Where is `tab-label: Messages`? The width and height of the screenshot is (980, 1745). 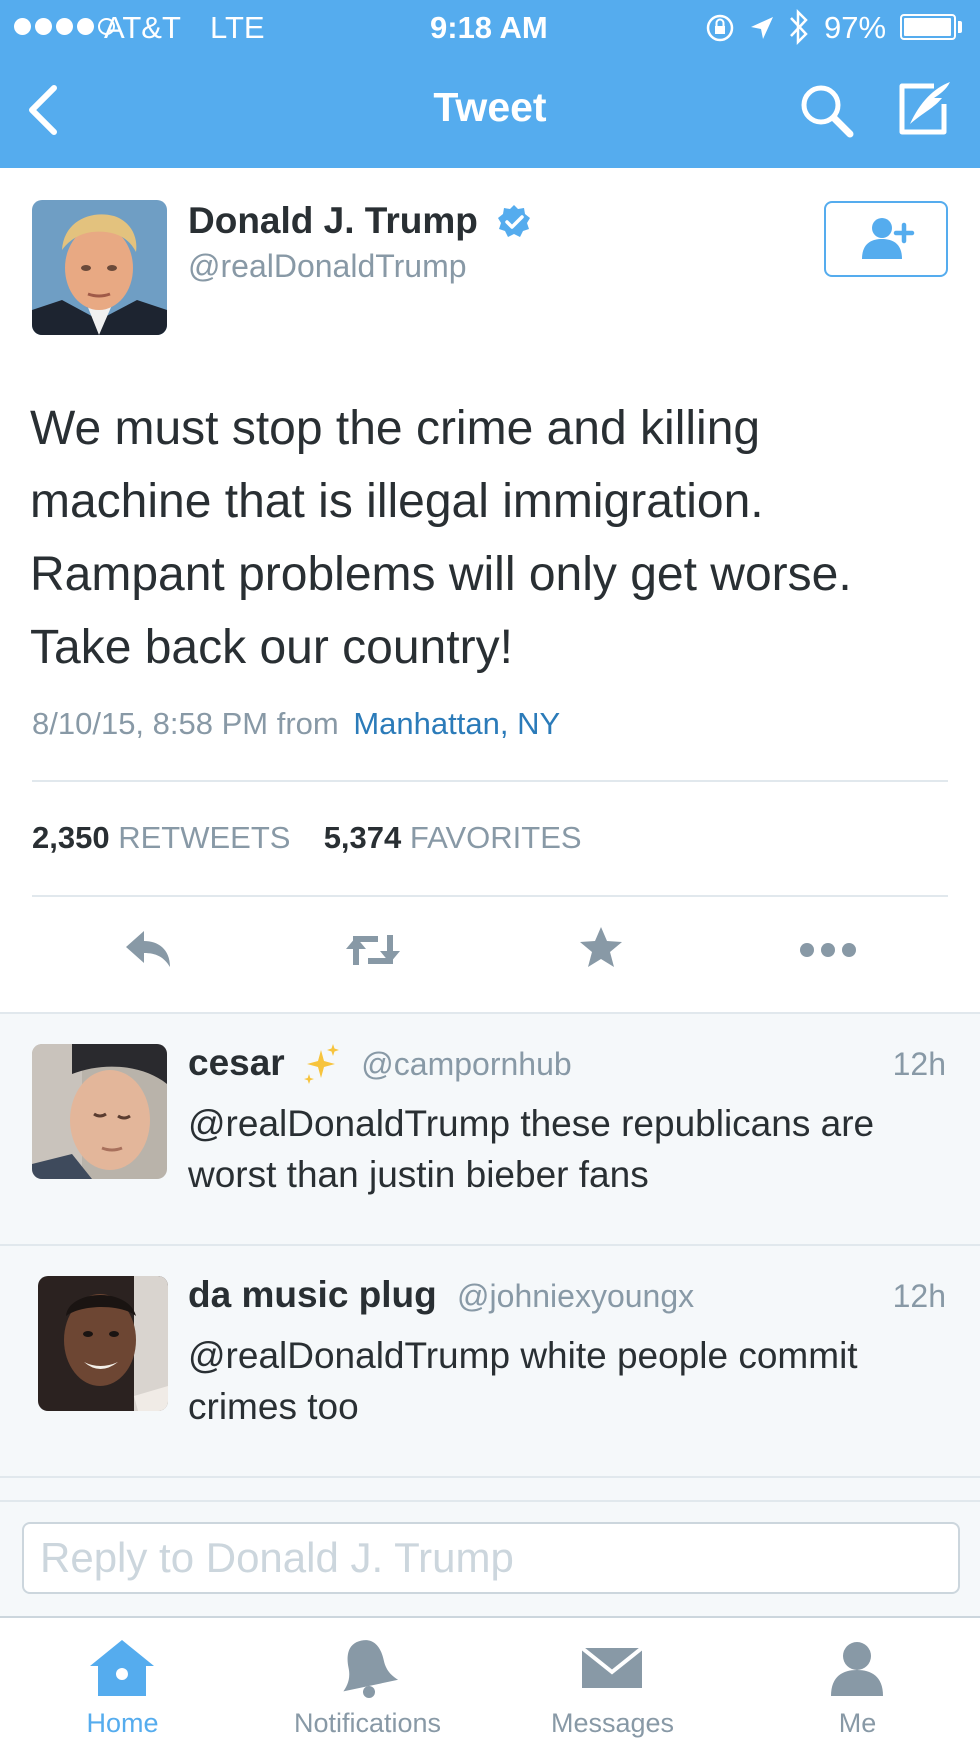 tab-label: Messages is located at coordinates (612, 1723).